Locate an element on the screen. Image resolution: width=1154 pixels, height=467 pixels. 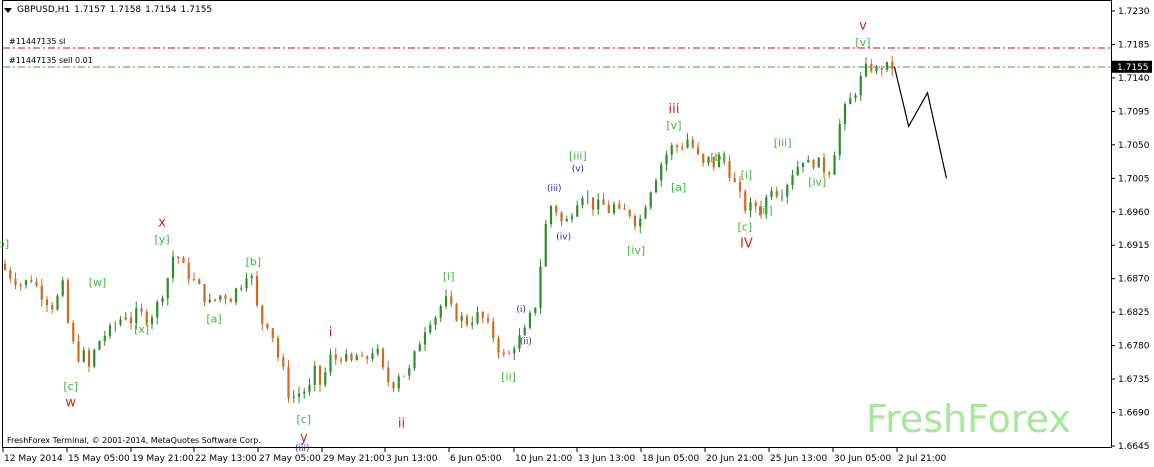
watermark: FreshForex is located at coordinates (968, 419).